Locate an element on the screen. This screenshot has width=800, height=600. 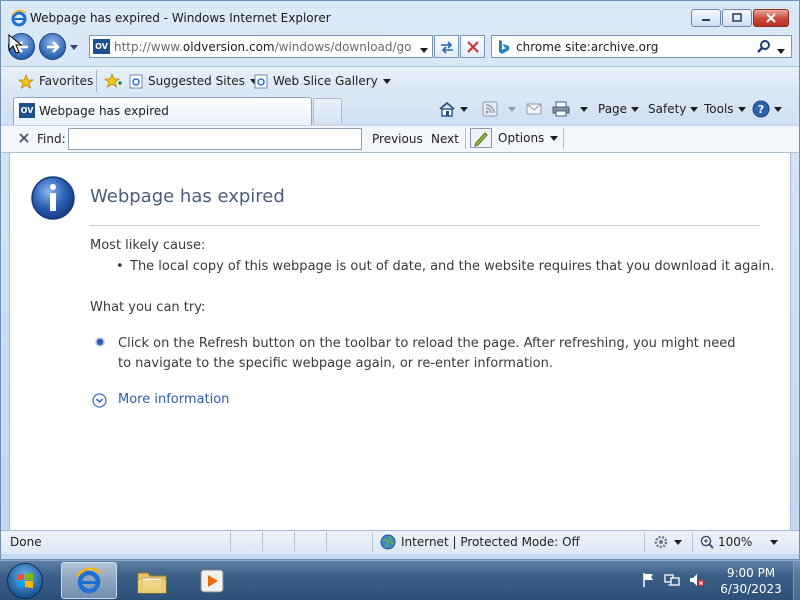
mouse-cursor-icon is located at coordinates (15, 45).